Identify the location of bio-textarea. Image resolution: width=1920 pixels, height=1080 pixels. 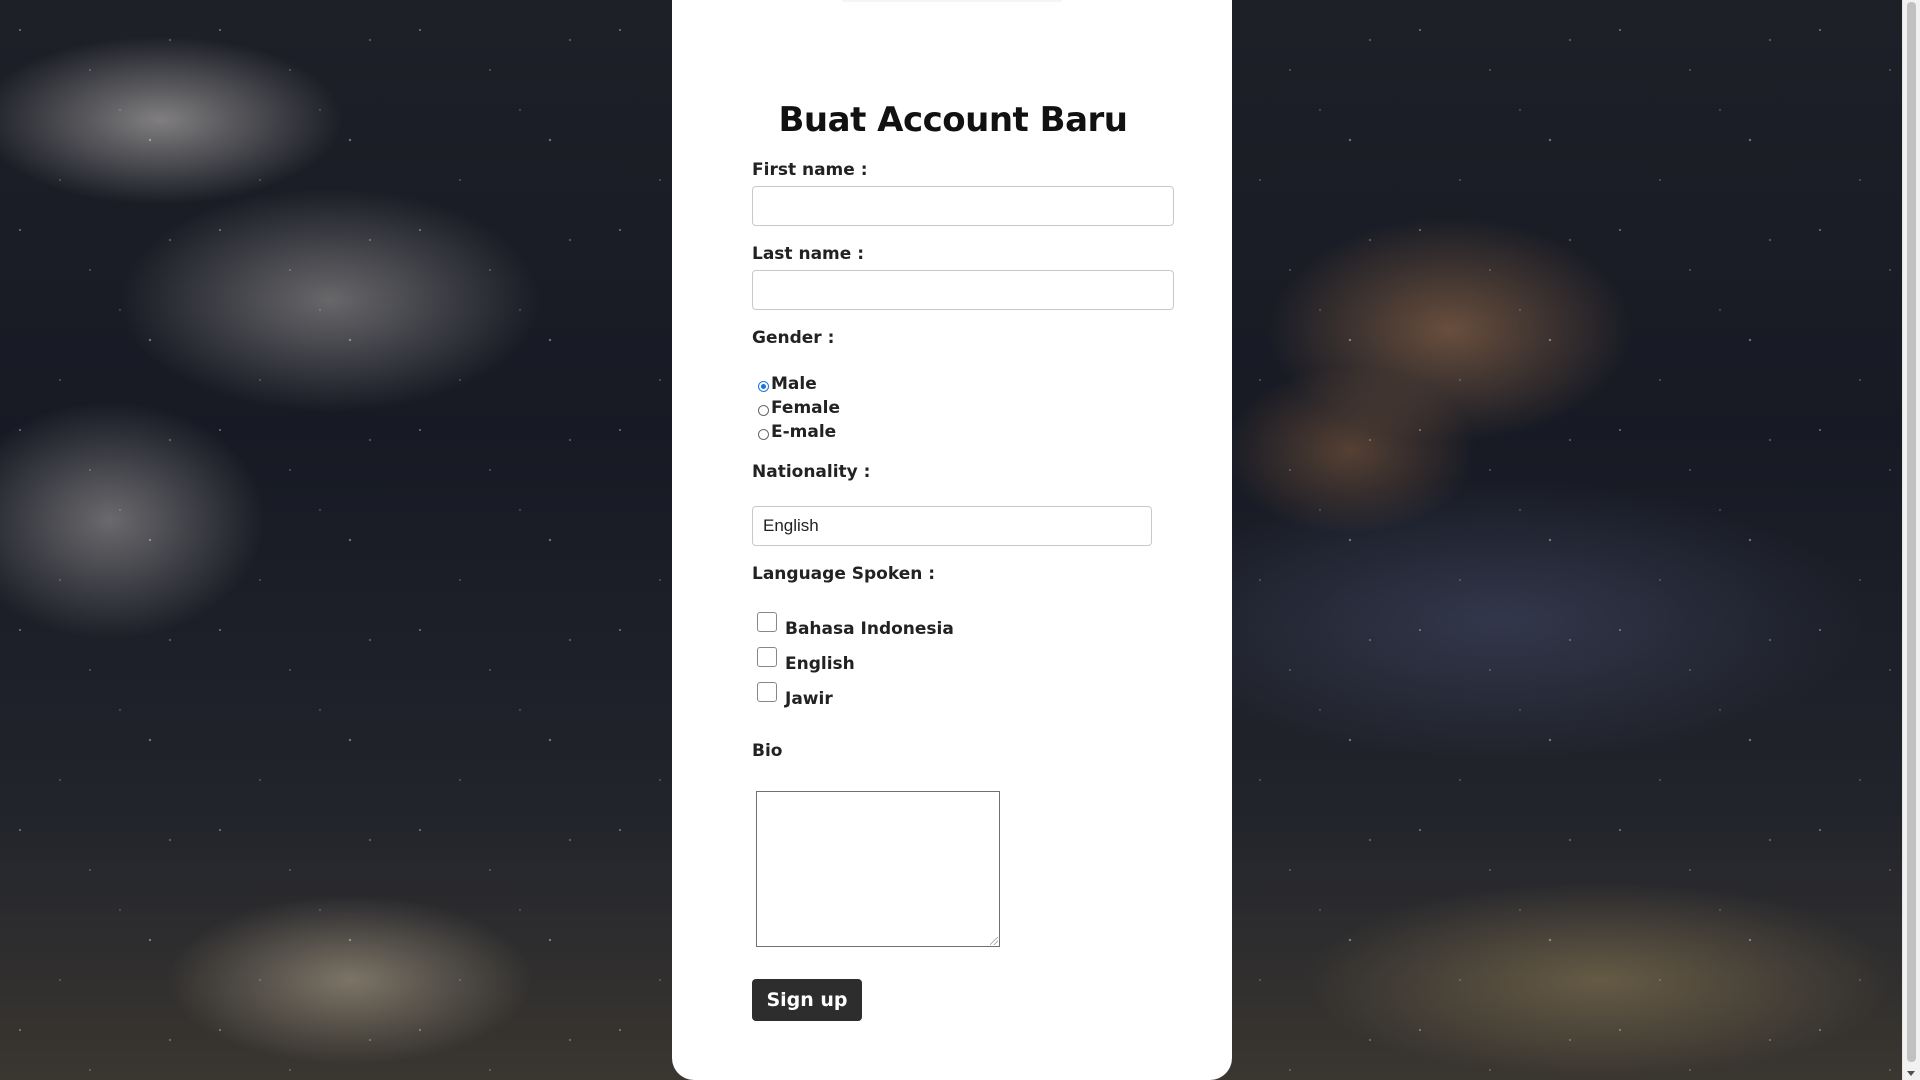
(878, 869).